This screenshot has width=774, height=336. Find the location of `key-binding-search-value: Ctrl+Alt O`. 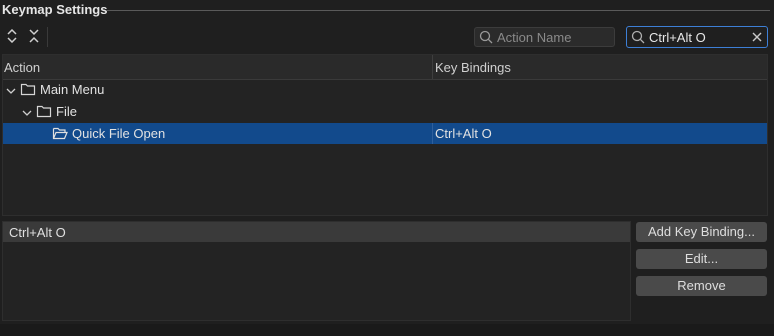

key-binding-search-value: Ctrl+Alt O is located at coordinates (677, 37).